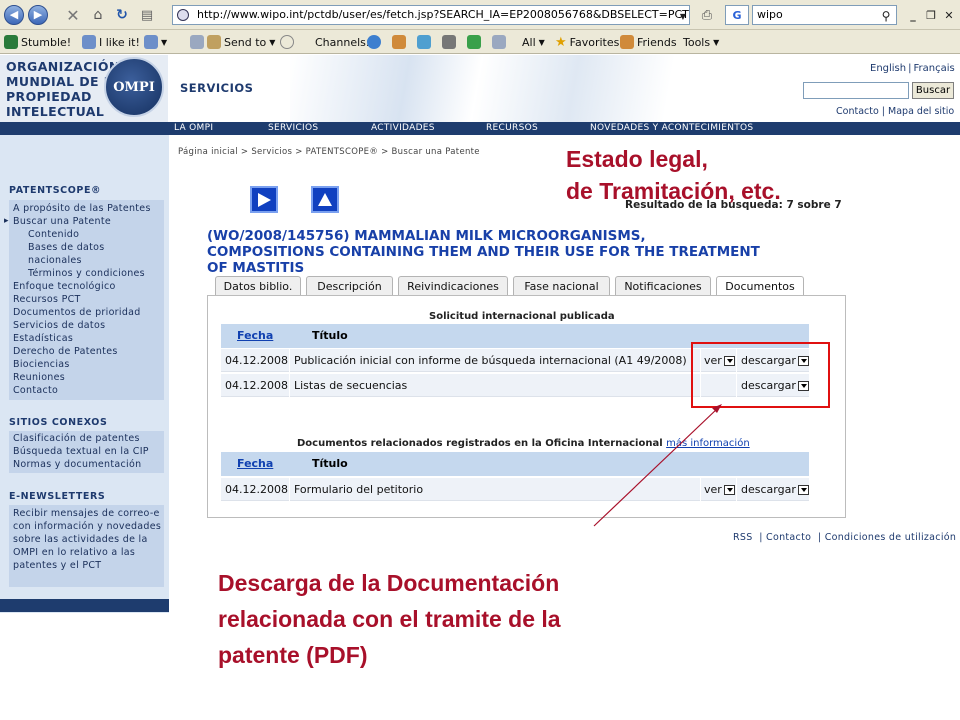  I want to click on footer-contacto-link: Contacto, so click(788, 537).